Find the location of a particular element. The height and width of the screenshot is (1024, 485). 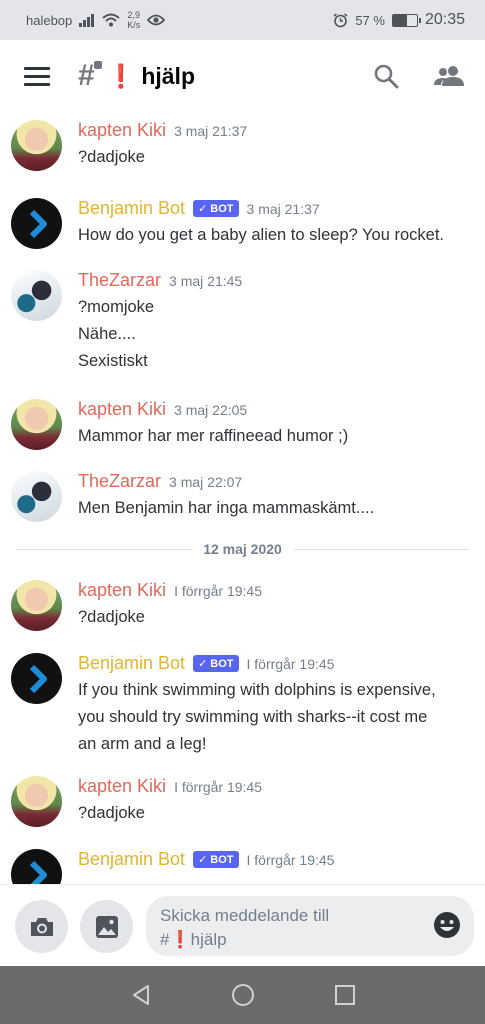

date-divider-label: 12 maj 2020 is located at coordinates (242, 549).